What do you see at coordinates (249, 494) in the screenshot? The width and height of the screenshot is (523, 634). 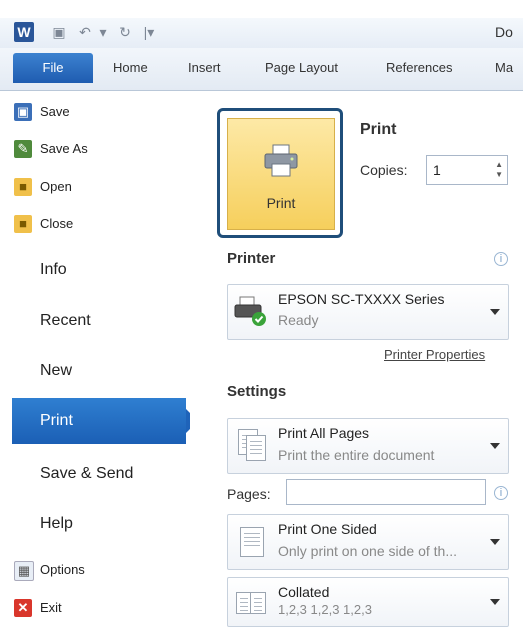 I see `pages-label: Pages:` at bounding box center [249, 494].